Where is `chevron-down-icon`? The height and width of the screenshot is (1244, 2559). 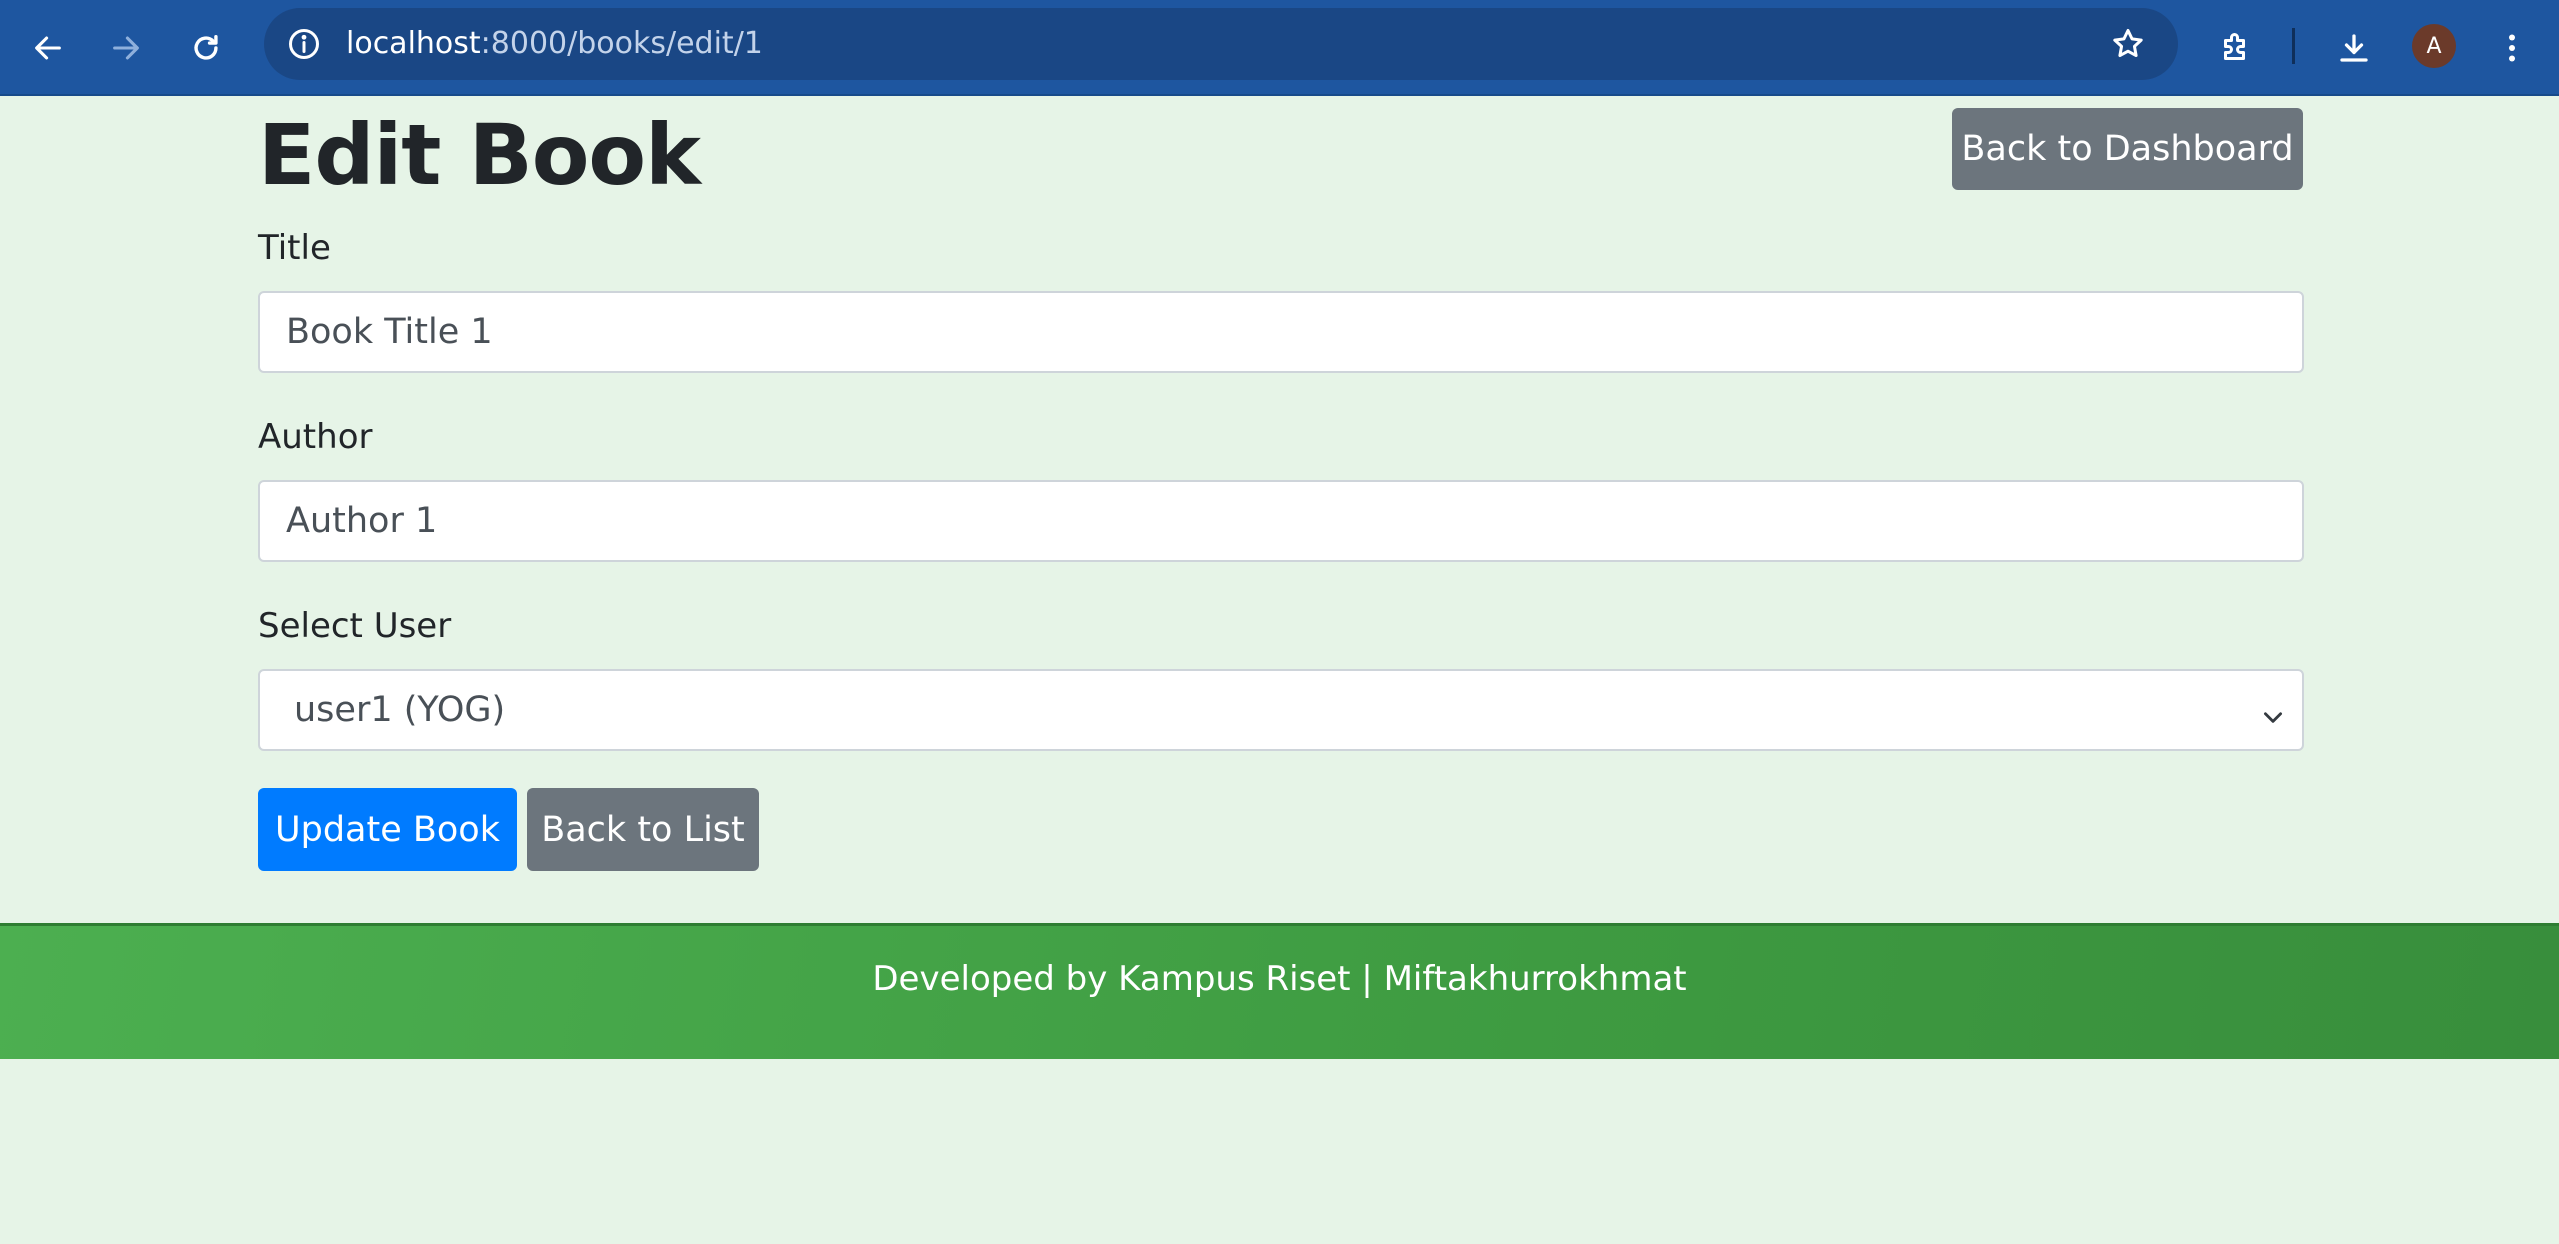 chevron-down-icon is located at coordinates (2273, 712).